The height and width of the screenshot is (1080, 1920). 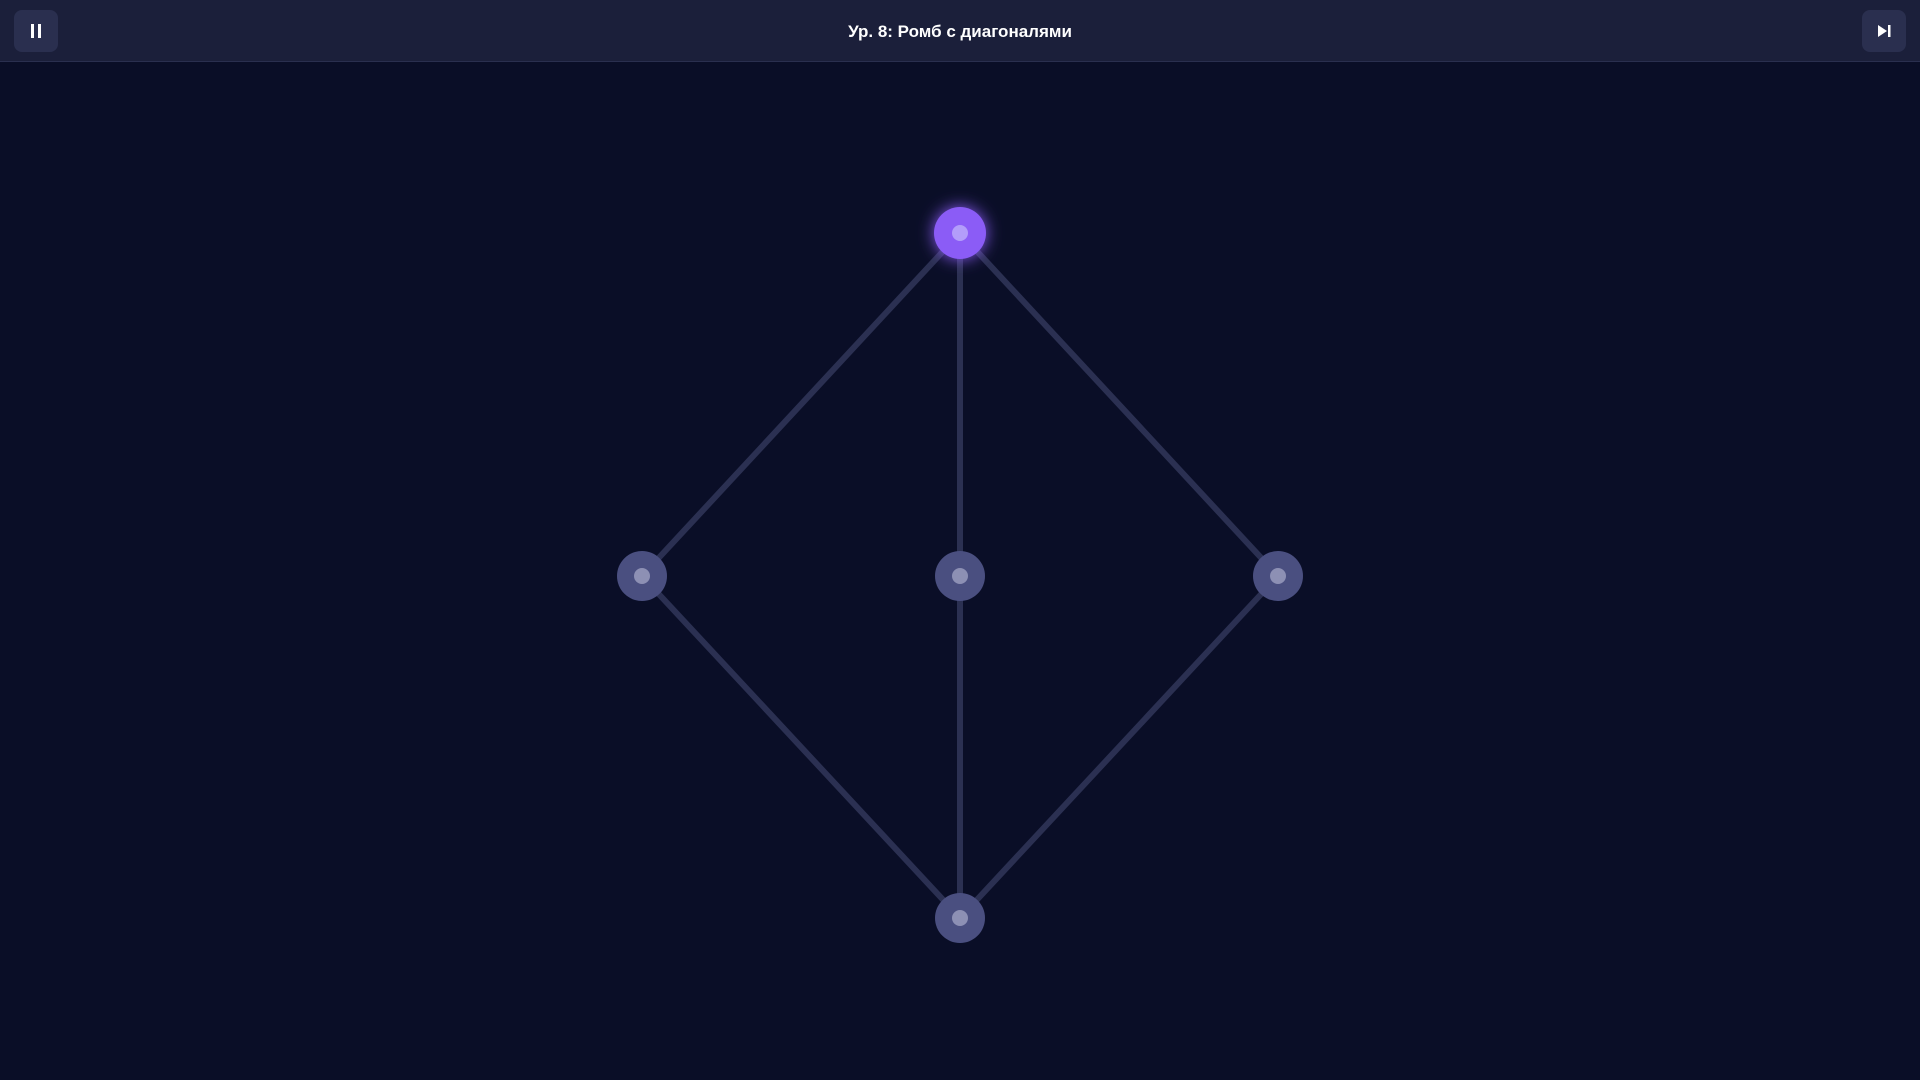 What do you see at coordinates (801, 404) in the screenshot?
I see `edge-top-left` at bounding box center [801, 404].